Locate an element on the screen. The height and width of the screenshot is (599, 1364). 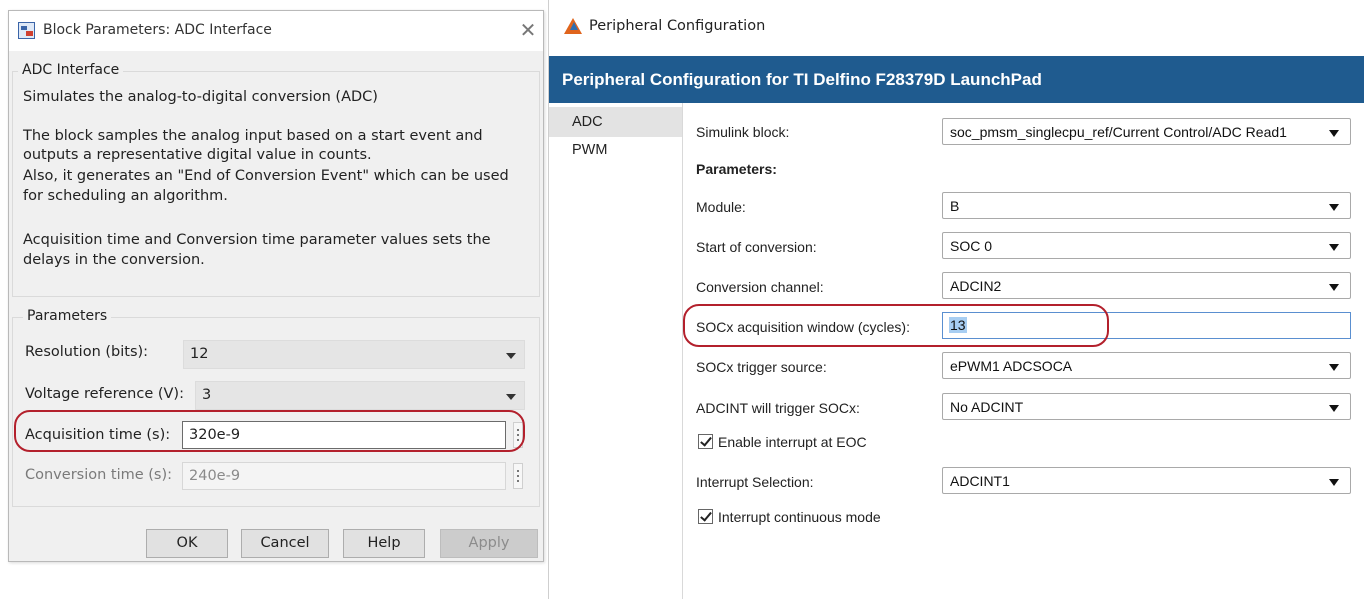
window-title: Peripheral Configuration is located at coordinates (677, 26).